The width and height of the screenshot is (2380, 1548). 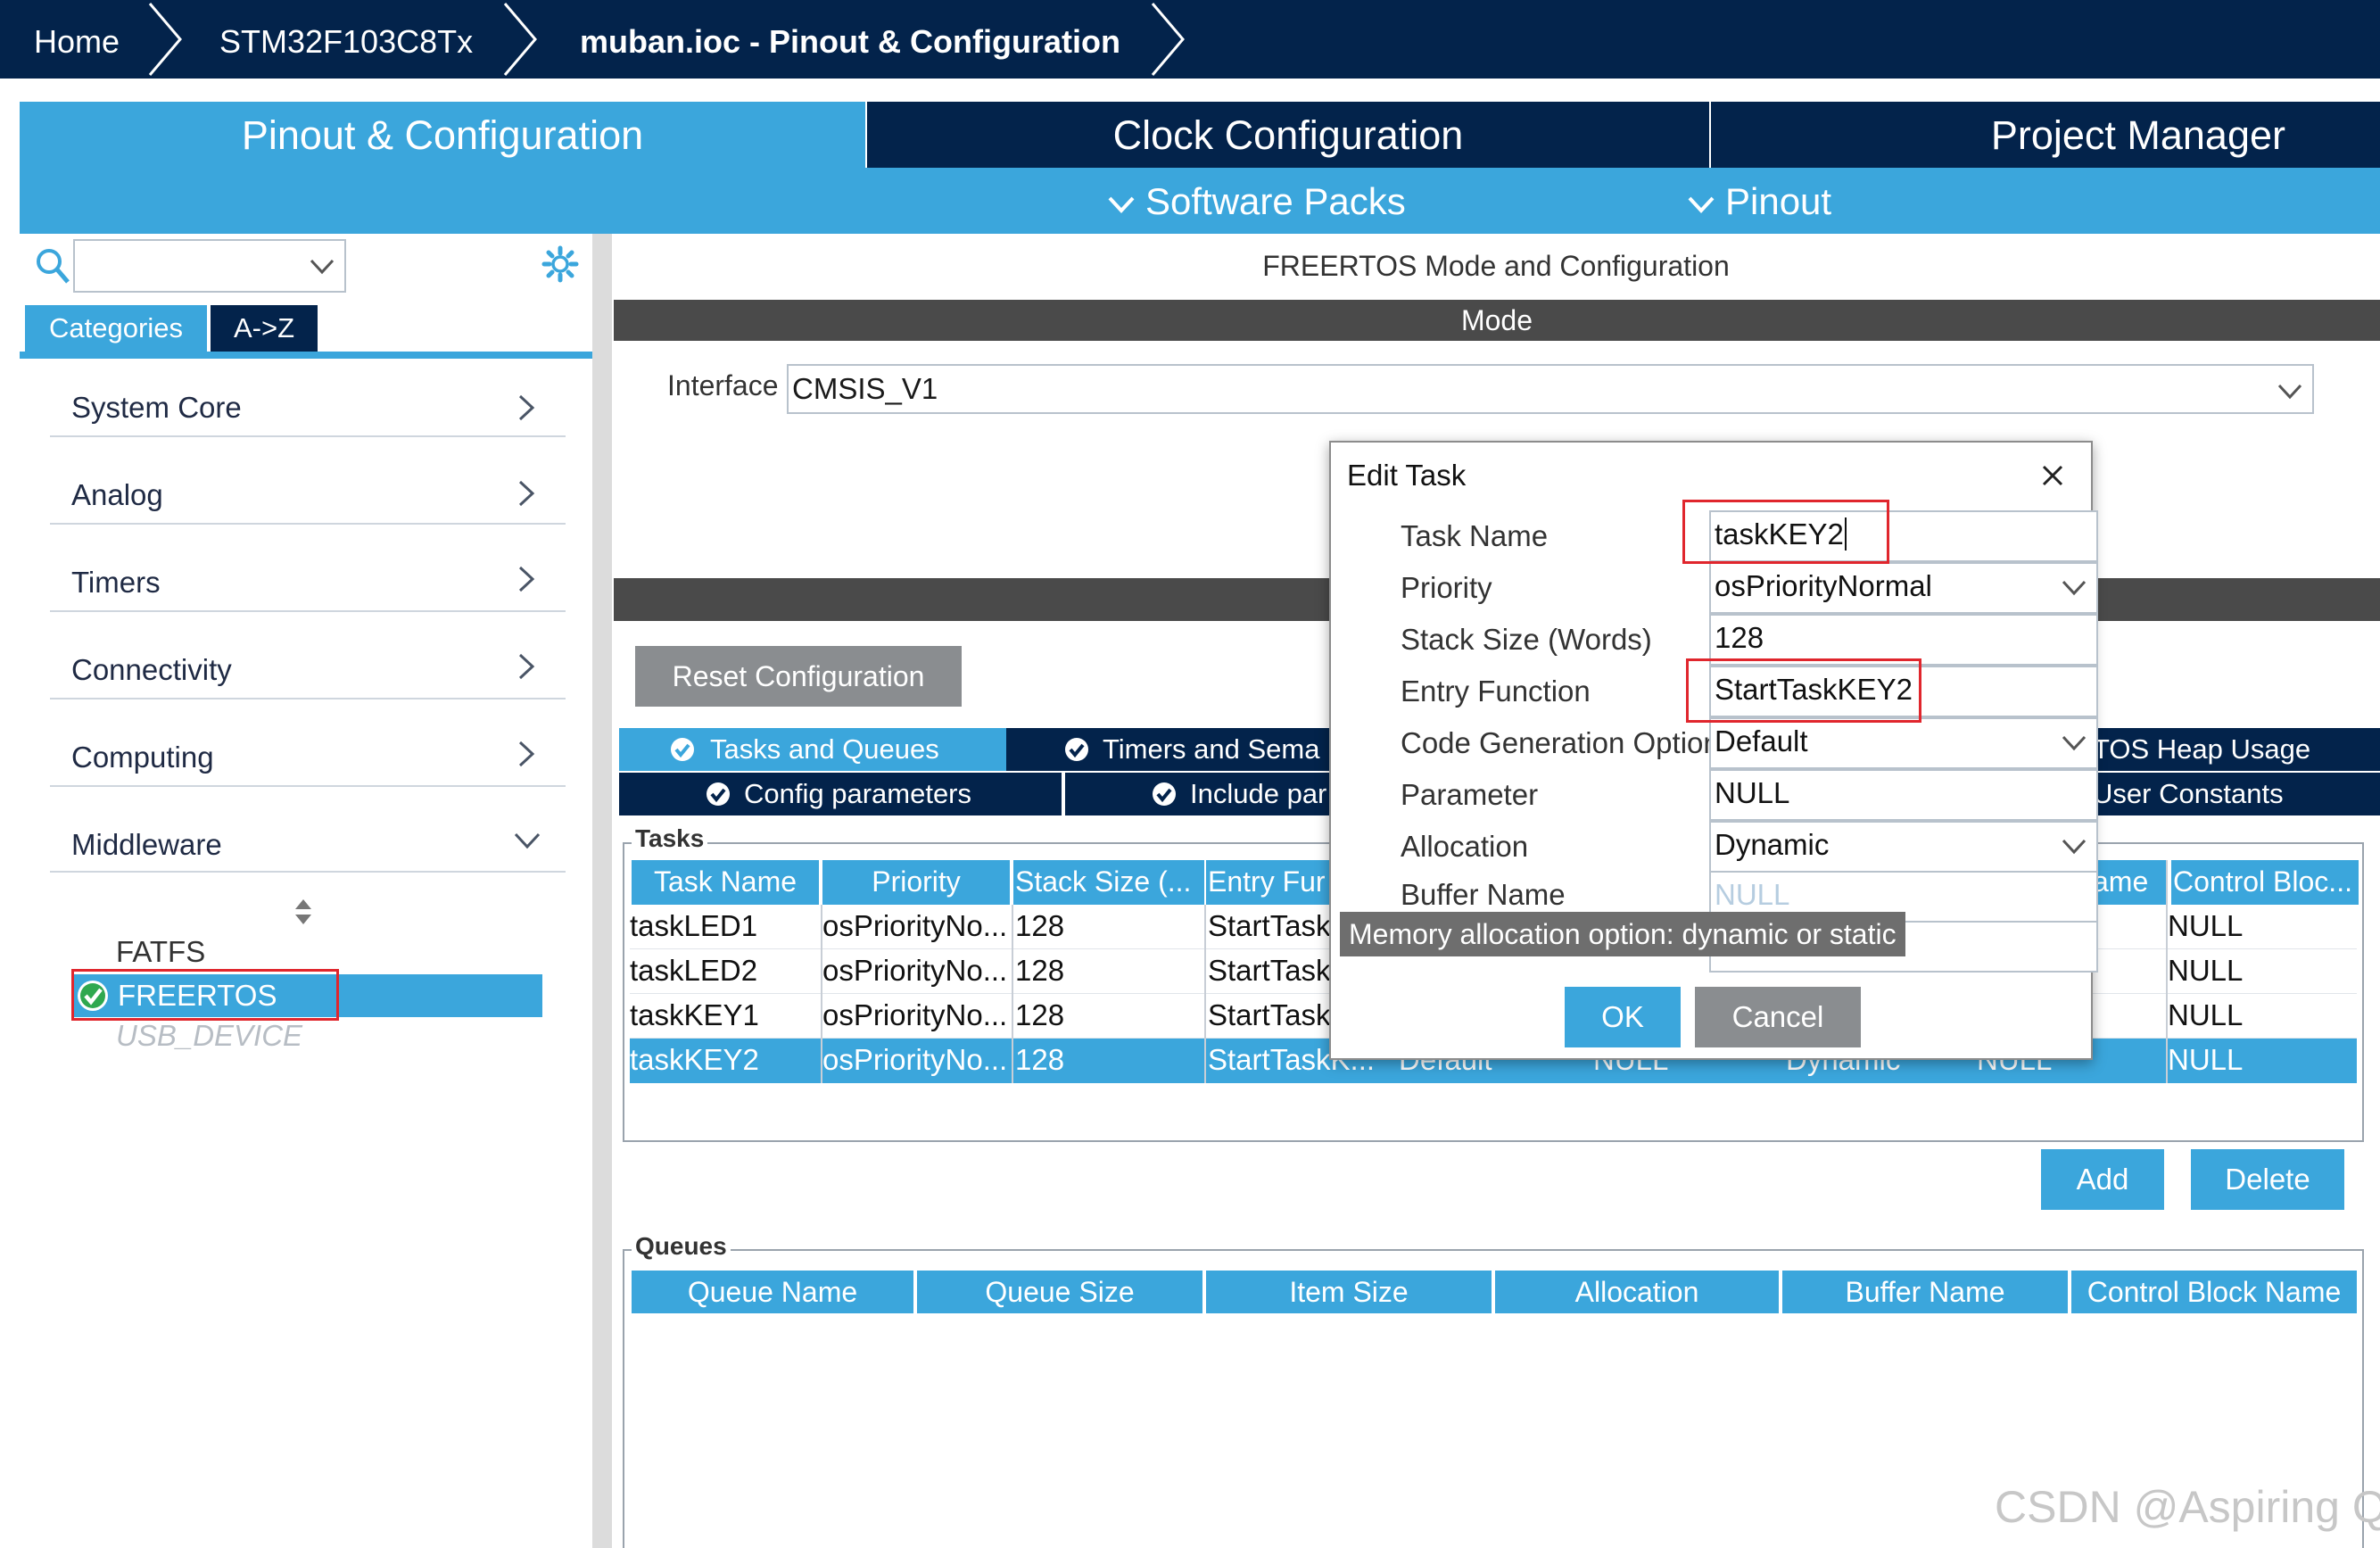 I want to click on queues-group-title: Queues, so click(x=681, y=1246).